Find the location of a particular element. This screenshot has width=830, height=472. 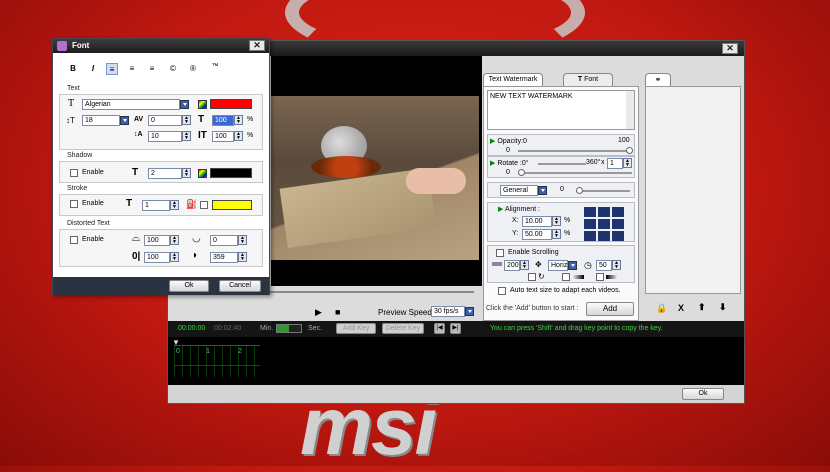

text-color-picker-icon is located at coordinates (202, 104).